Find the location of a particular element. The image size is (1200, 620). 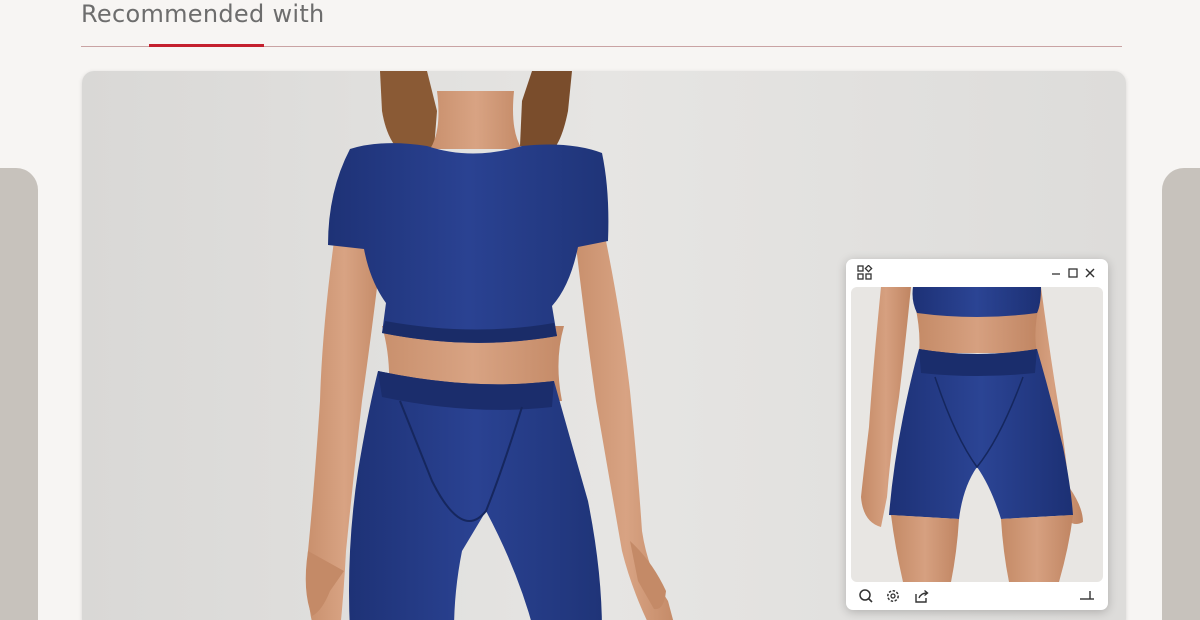

zoom-icon is located at coordinates (866, 596).